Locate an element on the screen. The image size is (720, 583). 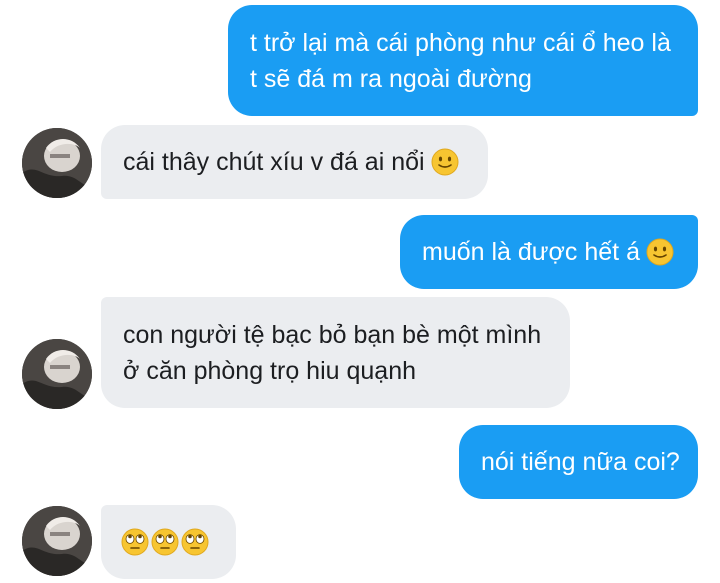
message-bubble-incoming is located at coordinates (168, 542).